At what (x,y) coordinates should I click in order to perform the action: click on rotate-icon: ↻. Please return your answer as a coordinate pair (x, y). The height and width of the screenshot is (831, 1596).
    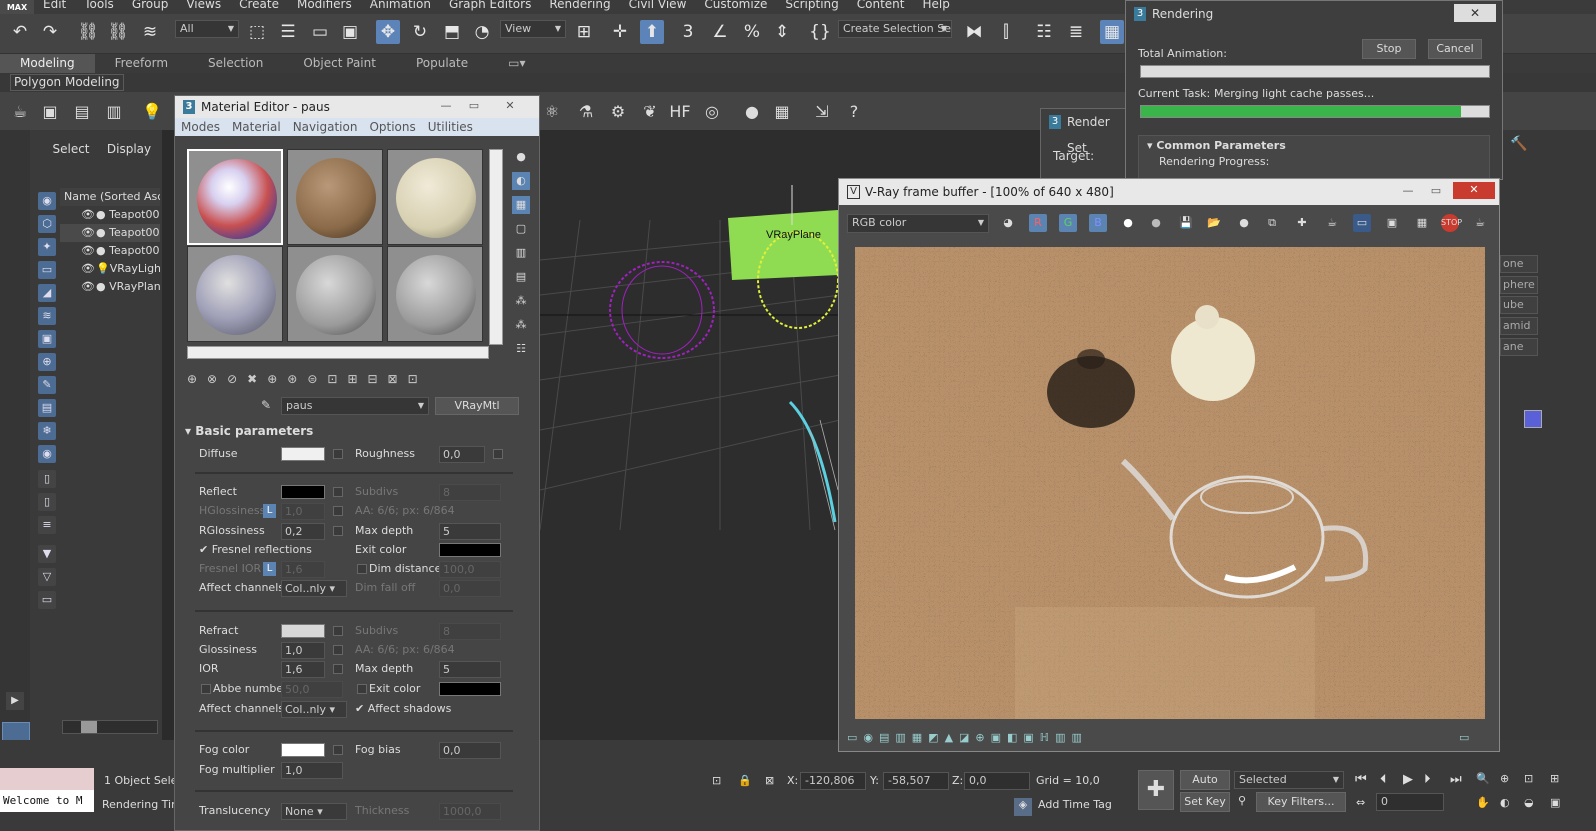
    Looking at the image, I should click on (420, 32).